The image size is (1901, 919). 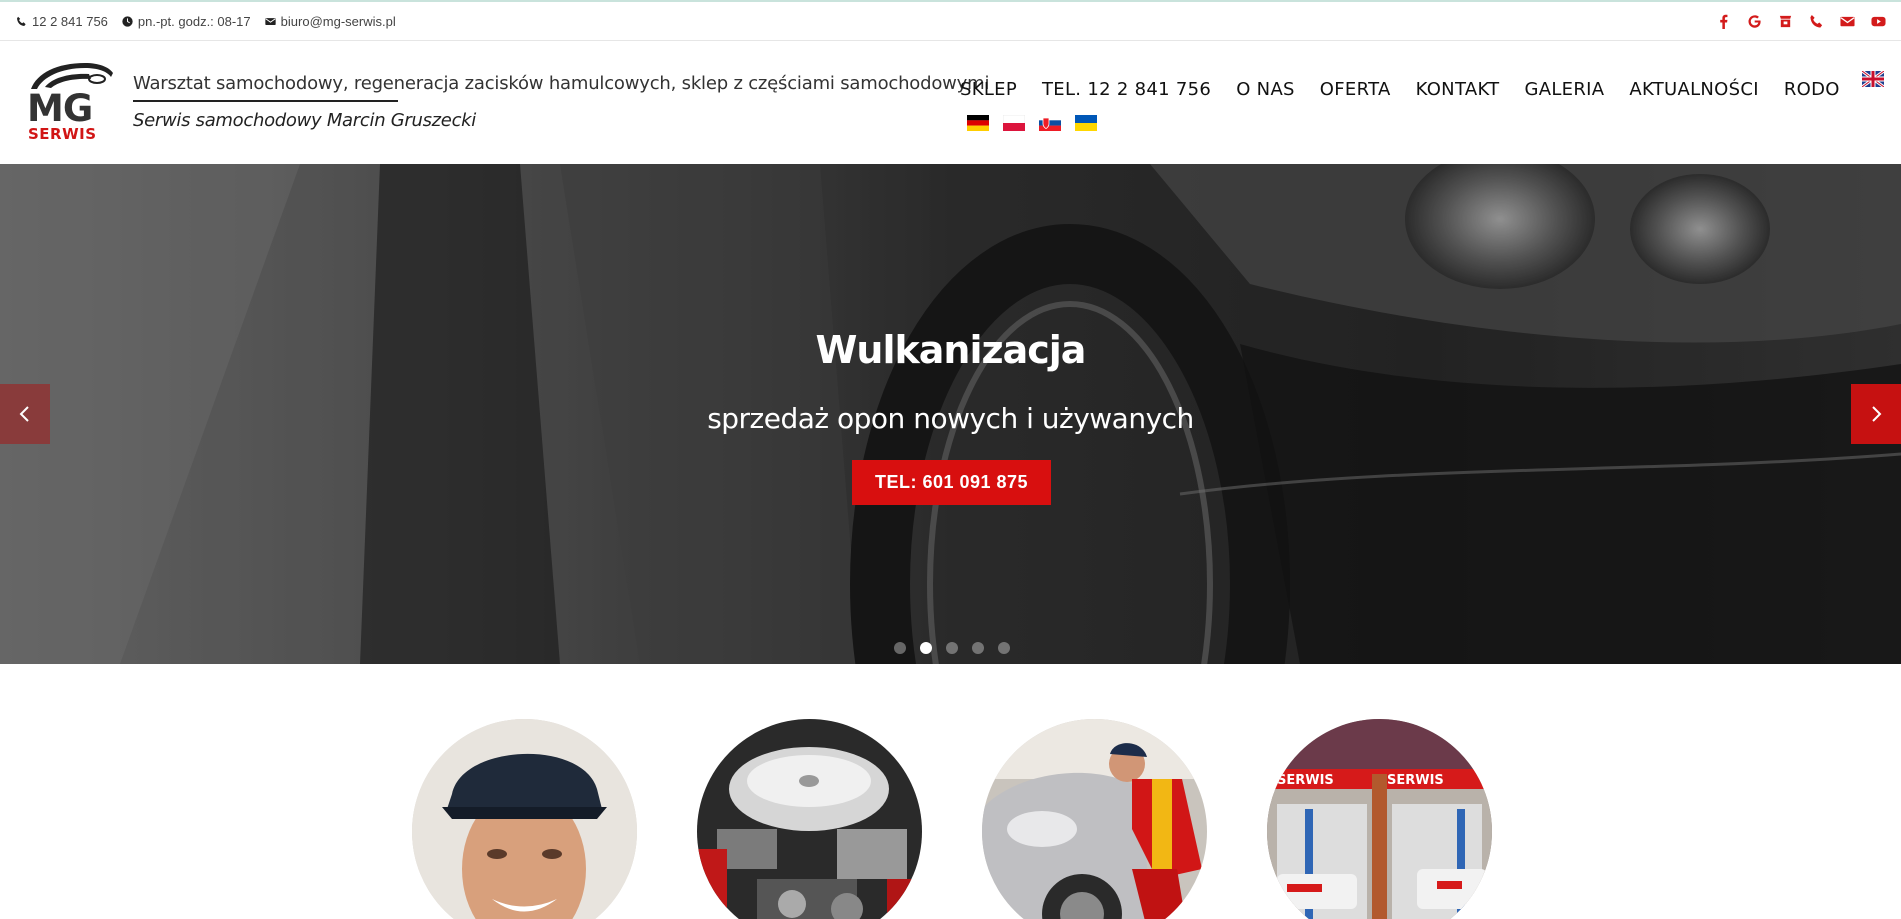 I want to click on feature-image-car-repair, so click(x=1094, y=819).